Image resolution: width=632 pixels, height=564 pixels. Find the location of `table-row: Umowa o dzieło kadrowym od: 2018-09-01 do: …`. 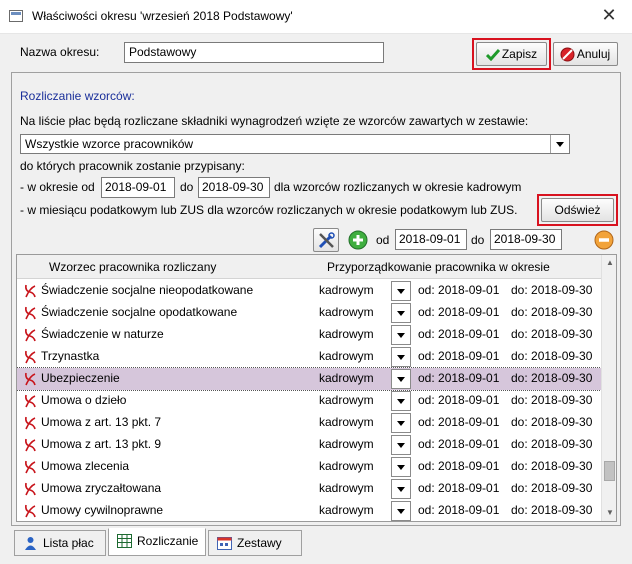

table-row: Umowa o dzieło kadrowym od: 2018-09-01 do: … is located at coordinates (309, 401).